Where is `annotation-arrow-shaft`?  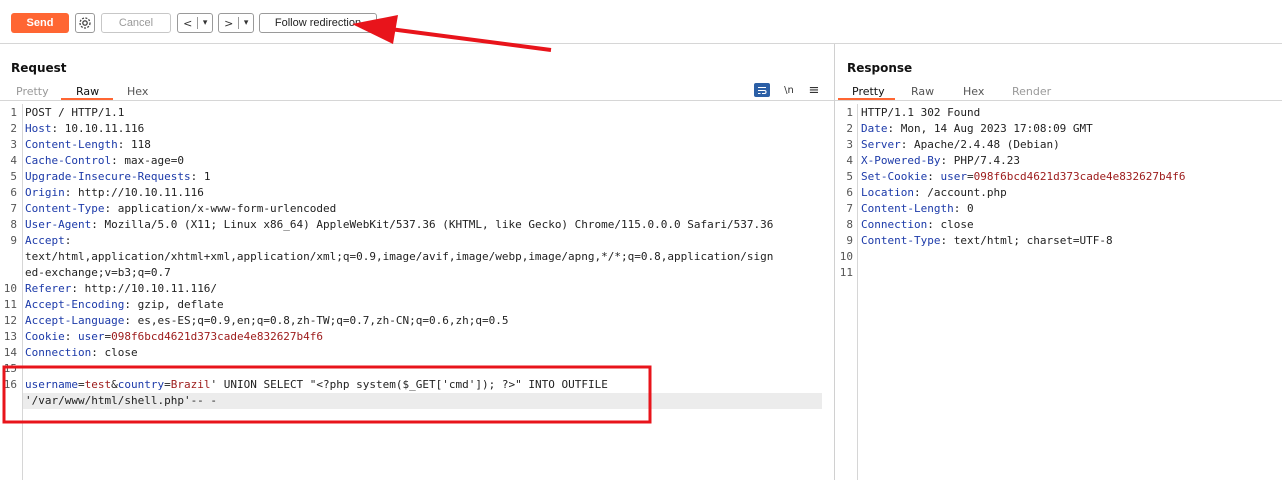 annotation-arrow-shaft is located at coordinates (470, 39).